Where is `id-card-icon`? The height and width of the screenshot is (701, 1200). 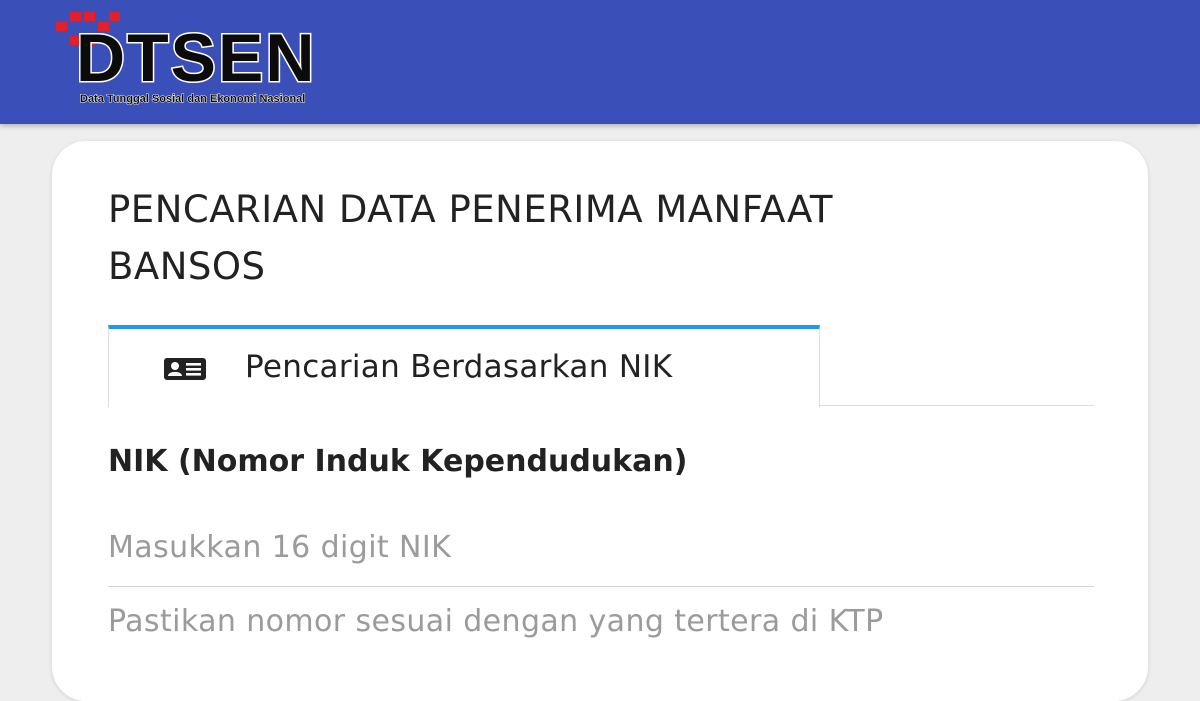 id-card-icon is located at coordinates (185, 369).